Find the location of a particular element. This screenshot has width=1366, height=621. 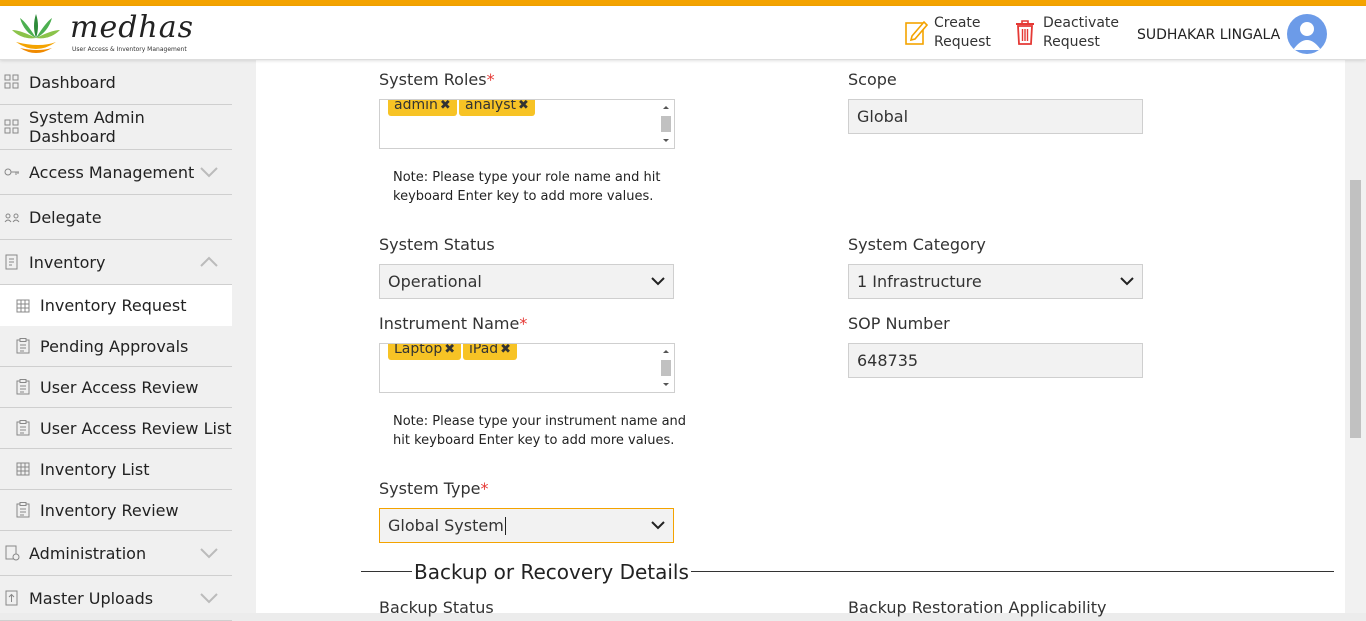

sidebar-item-system-admin-dashboard: System Admin Dashboard is located at coordinates (116, 127).